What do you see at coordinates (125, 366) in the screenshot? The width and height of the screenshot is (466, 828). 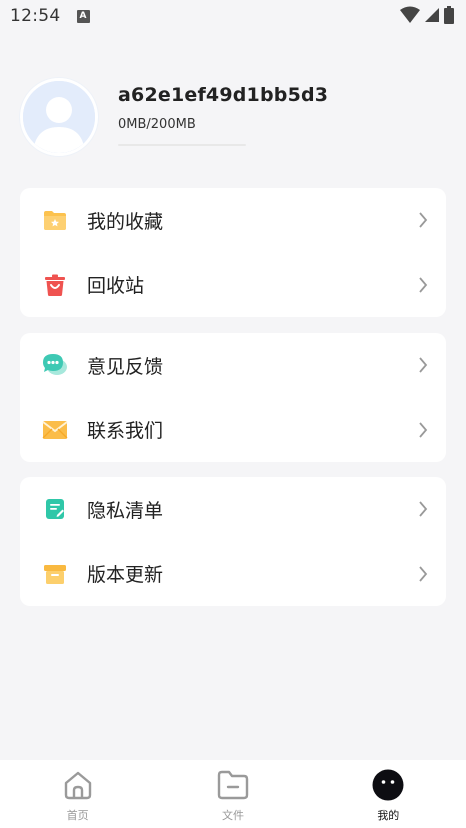 I see `menu-item-label: 意见反馈` at bounding box center [125, 366].